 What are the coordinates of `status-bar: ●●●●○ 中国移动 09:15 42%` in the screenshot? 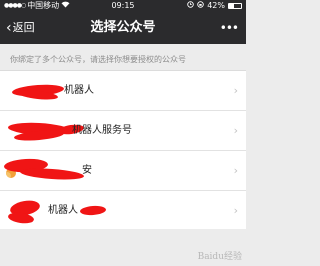 It's located at (123, 6).